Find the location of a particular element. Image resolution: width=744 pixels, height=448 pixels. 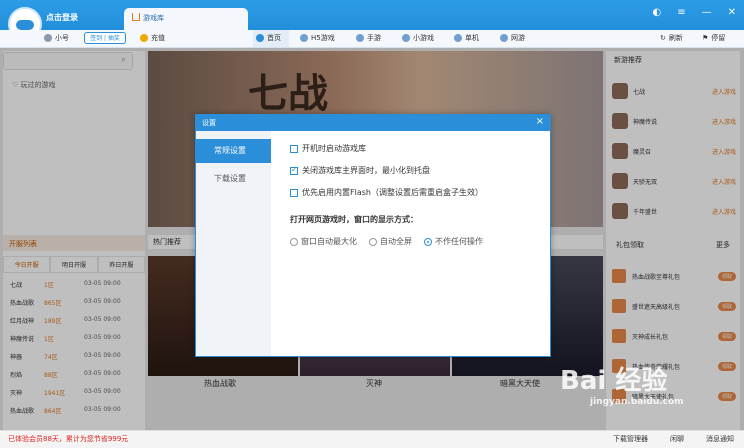

pin-label: 停留 is located at coordinates (718, 38).